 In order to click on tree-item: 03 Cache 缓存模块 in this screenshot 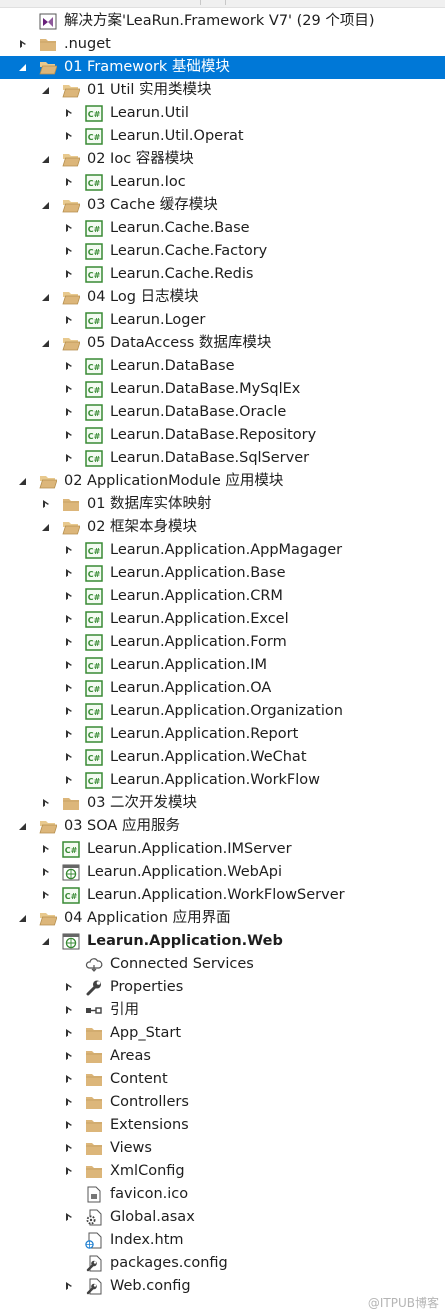, I will do `click(222, 205)`.